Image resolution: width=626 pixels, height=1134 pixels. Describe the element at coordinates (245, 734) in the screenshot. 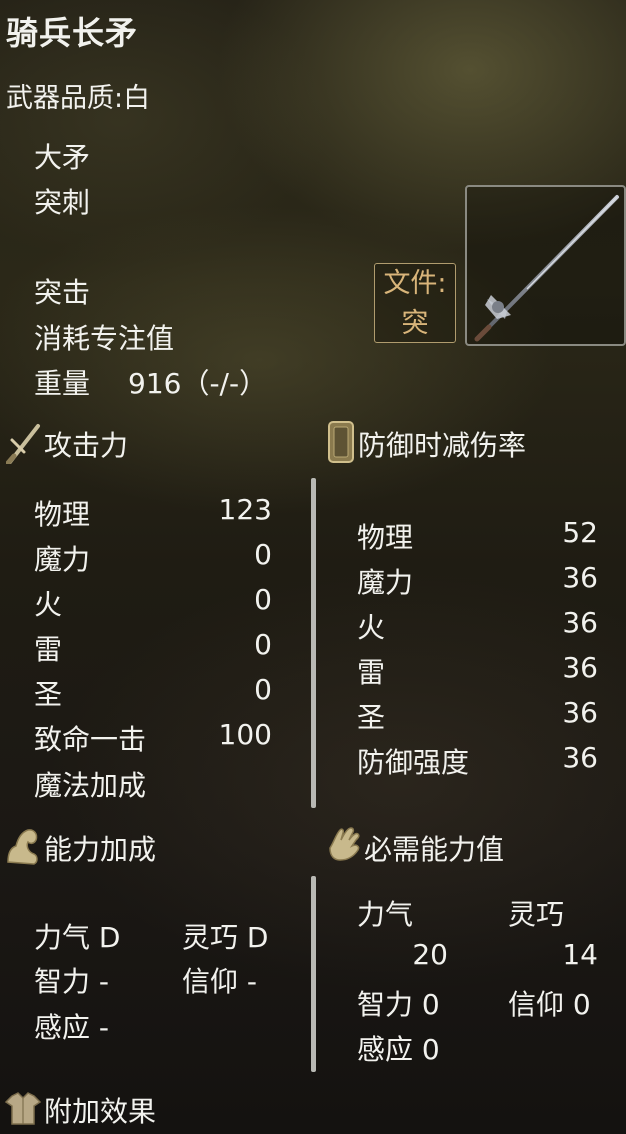

I see `attack-value-critical: 100` at that location.